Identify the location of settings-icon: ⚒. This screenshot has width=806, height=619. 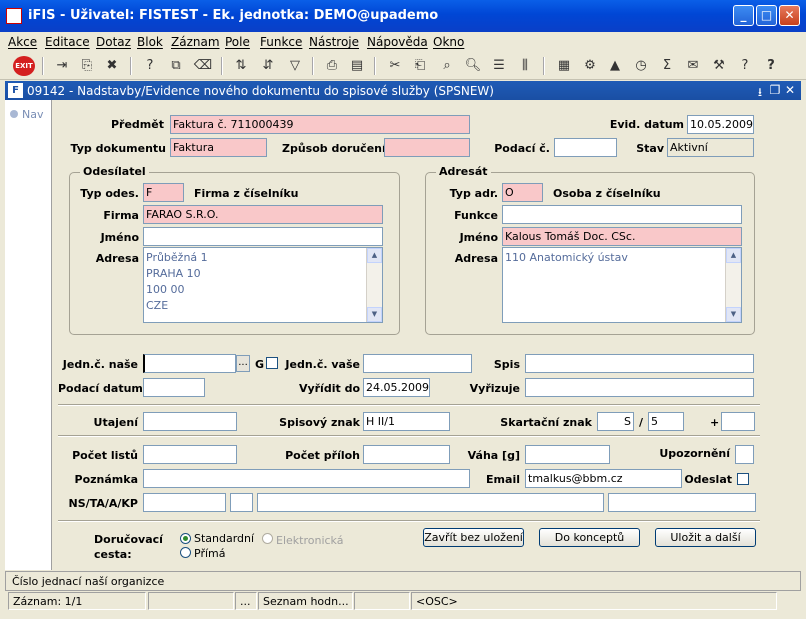
(719, 66).